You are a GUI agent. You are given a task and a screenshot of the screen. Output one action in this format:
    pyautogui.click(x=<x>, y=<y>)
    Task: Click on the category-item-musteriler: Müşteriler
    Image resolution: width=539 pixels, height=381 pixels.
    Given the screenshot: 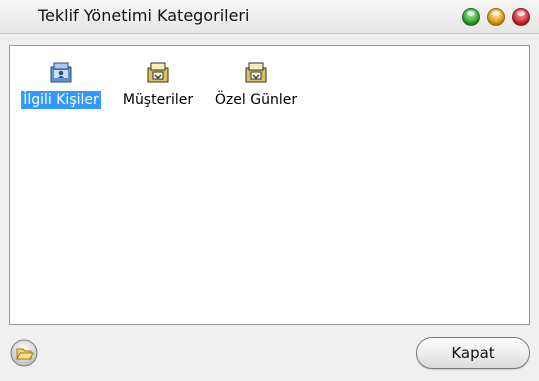 What is the action you would take?
    pyautogui.click(x=158, y=91)
    